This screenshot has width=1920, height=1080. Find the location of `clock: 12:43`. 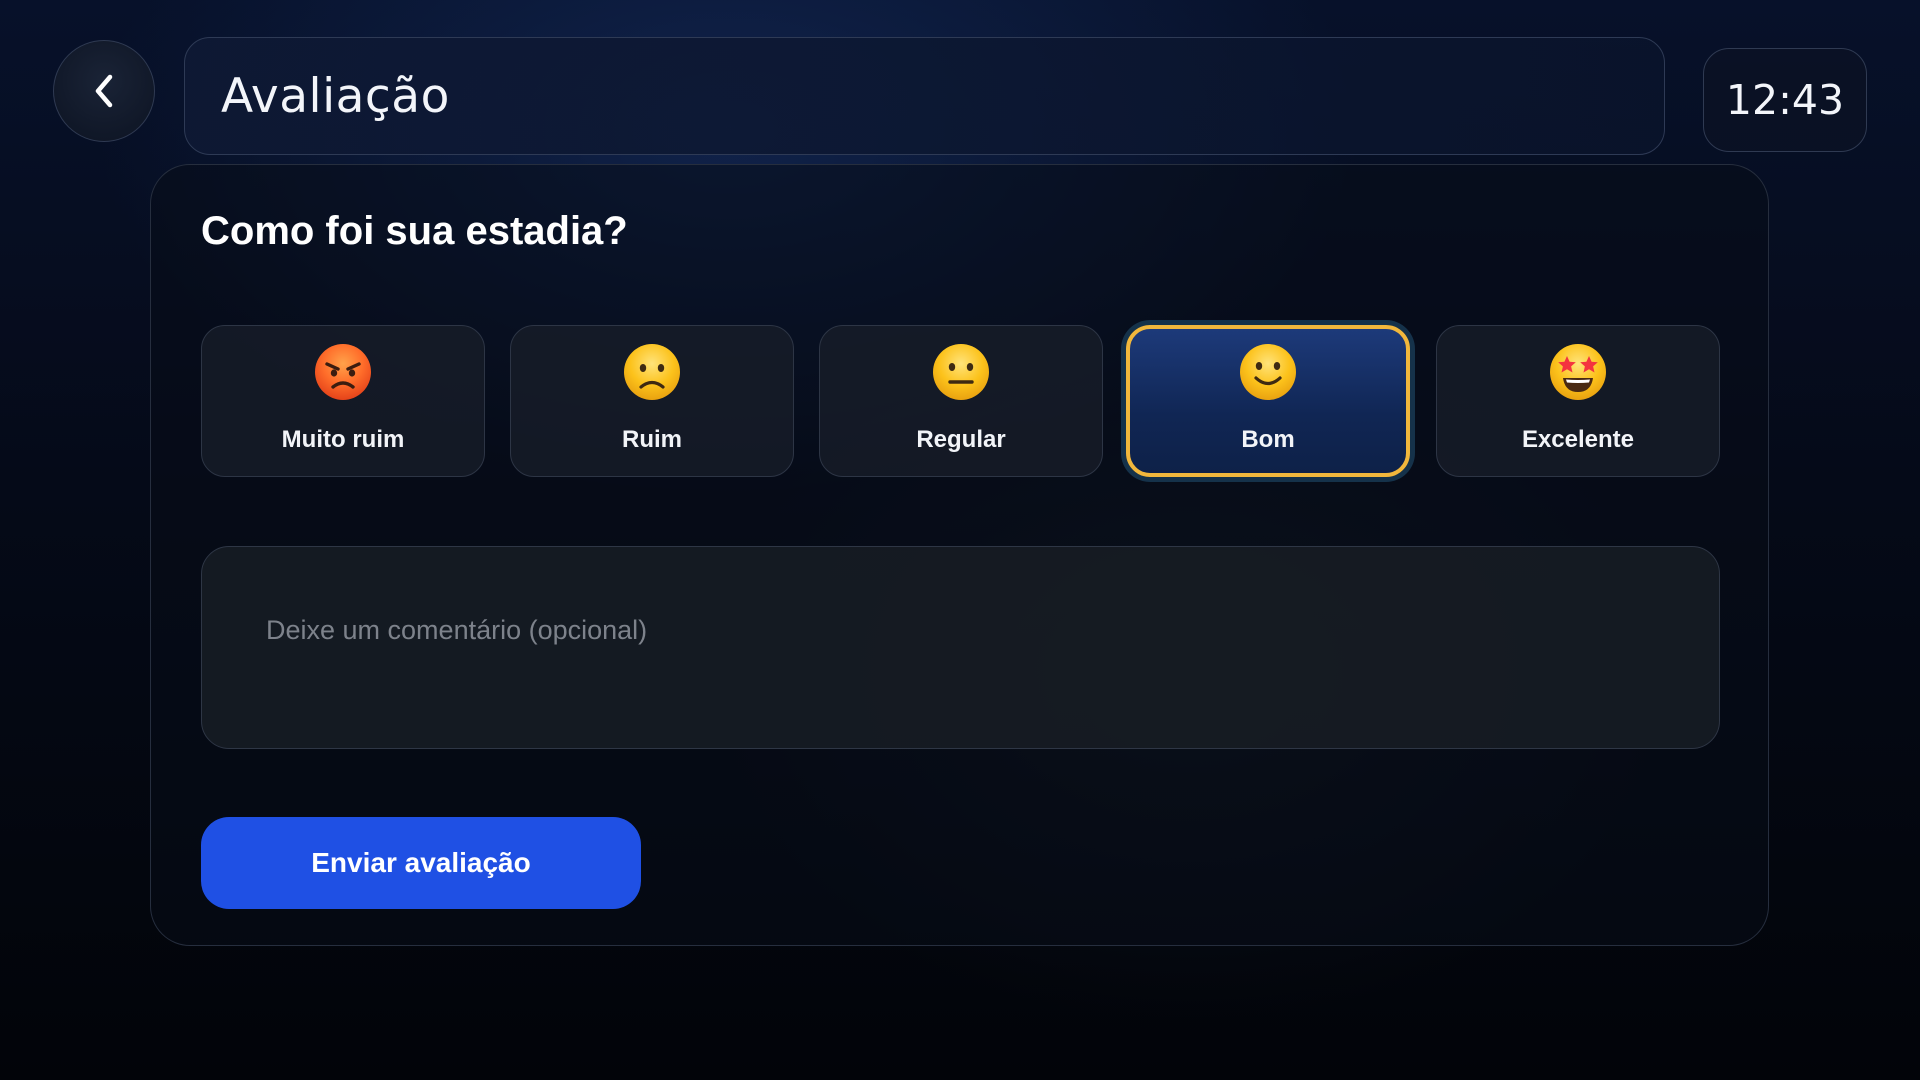

clock: 12:43 is located at coordinates (1785, 100).